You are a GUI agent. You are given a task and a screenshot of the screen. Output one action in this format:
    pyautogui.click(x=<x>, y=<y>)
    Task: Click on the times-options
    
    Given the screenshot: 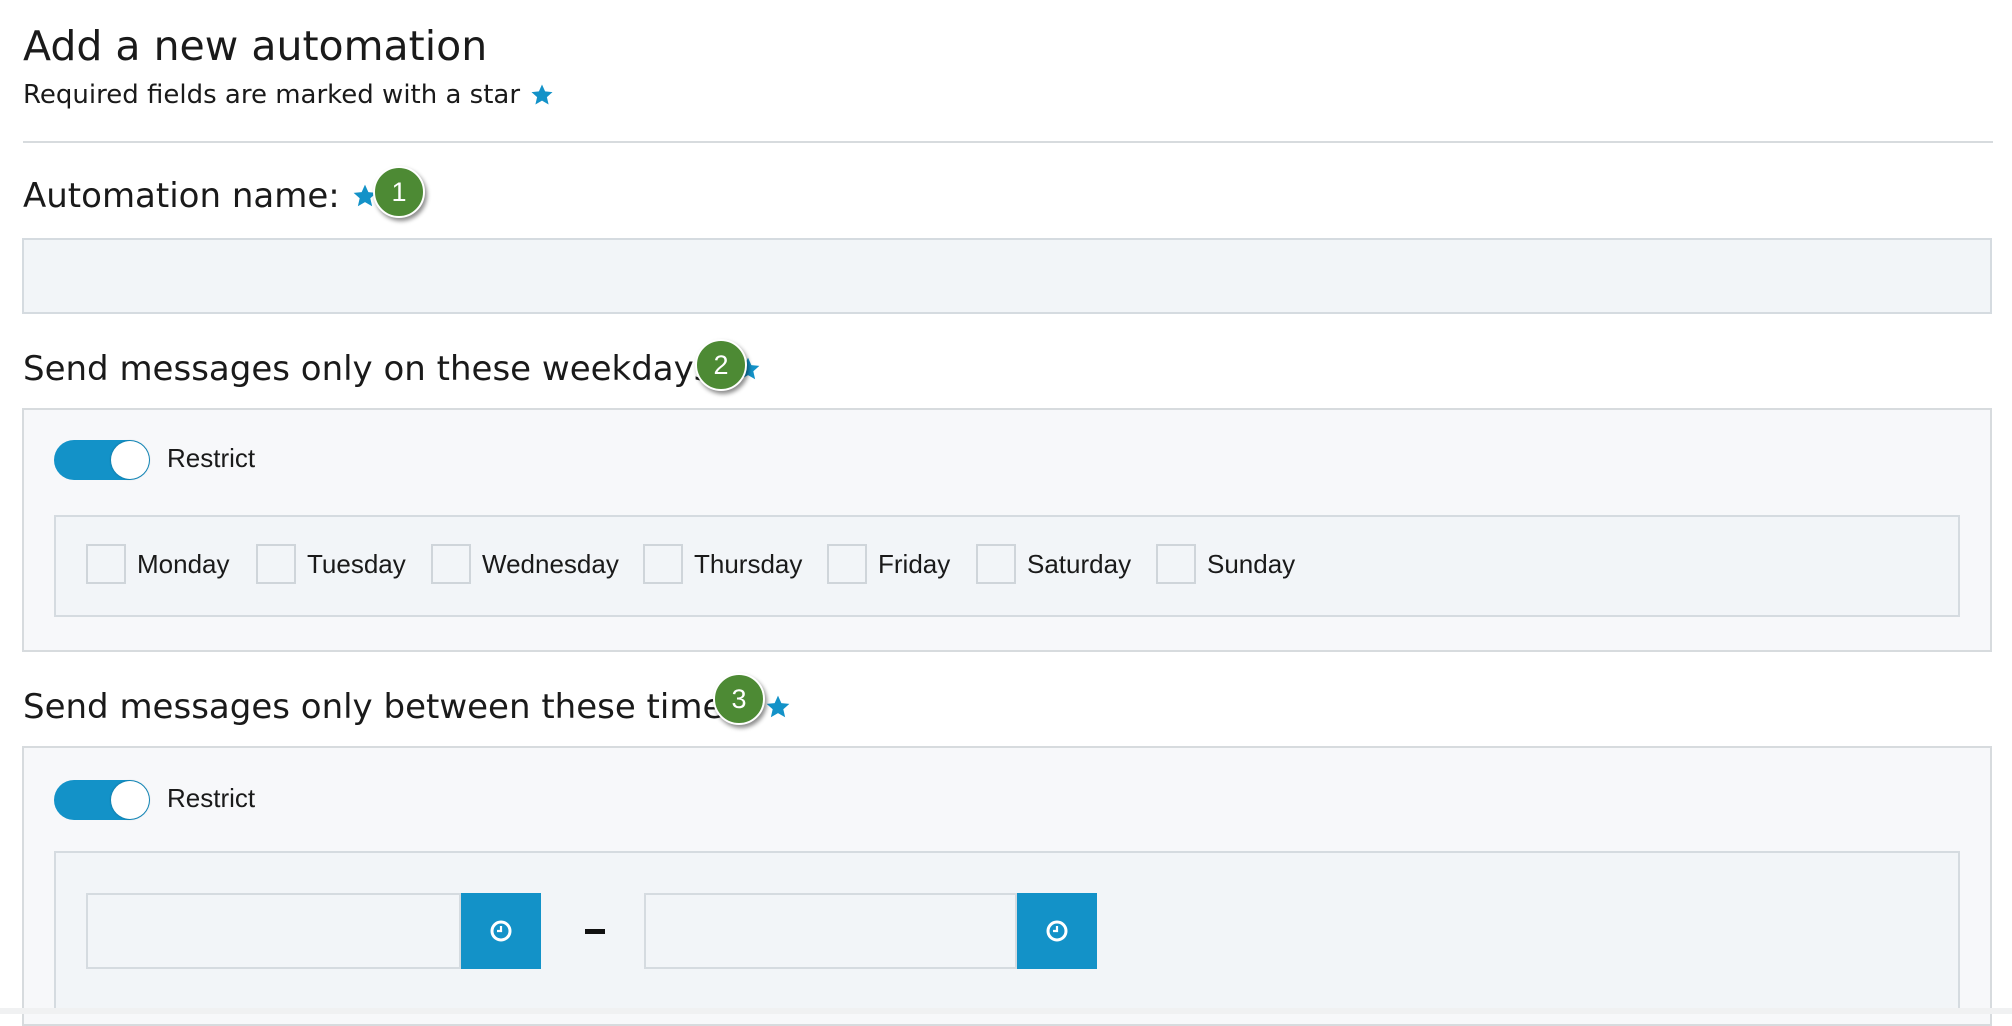 What is the action you would take?
    pyautogui.click(x=1007, y=931)
    